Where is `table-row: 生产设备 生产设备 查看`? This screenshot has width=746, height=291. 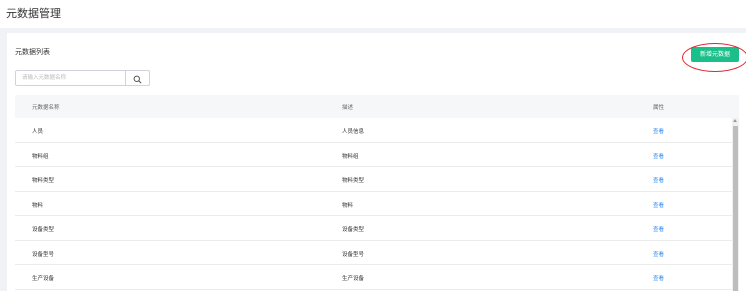 table-row: 生产设备 生产设备 查看 is located at coordinates (377, 277).